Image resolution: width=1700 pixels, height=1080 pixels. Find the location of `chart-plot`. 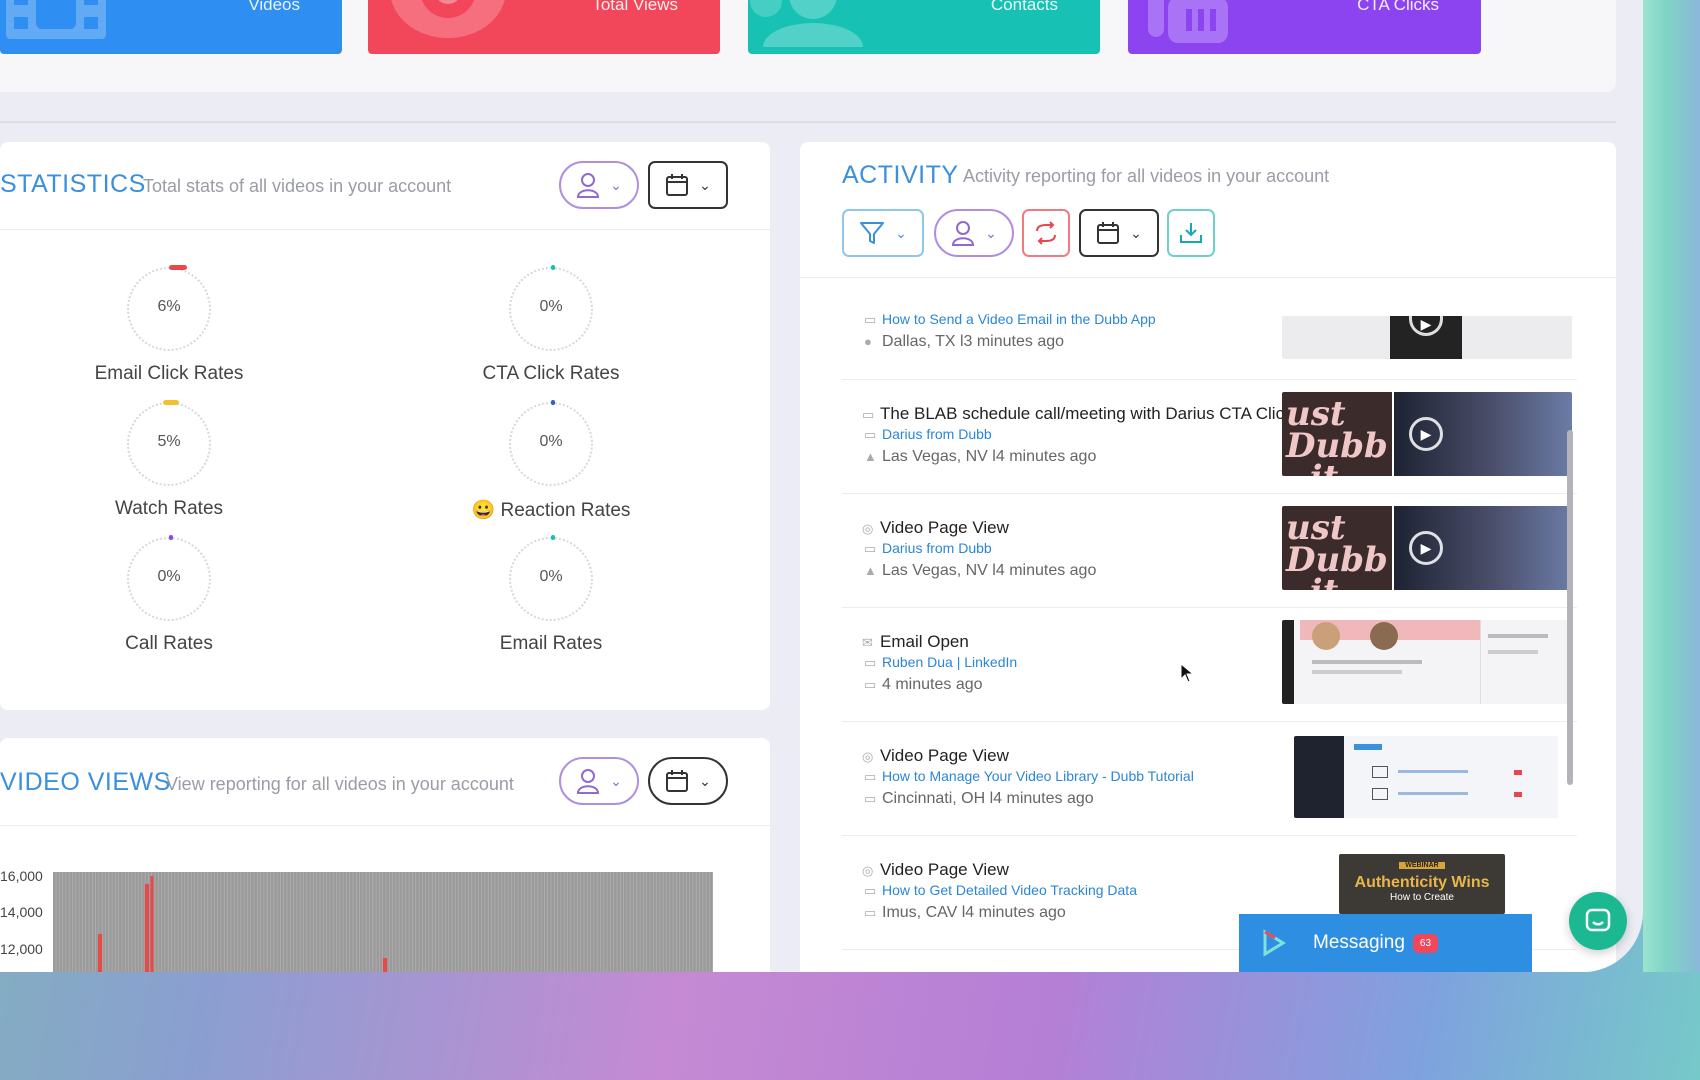

chart-plot is located at coordinates (383, 922).